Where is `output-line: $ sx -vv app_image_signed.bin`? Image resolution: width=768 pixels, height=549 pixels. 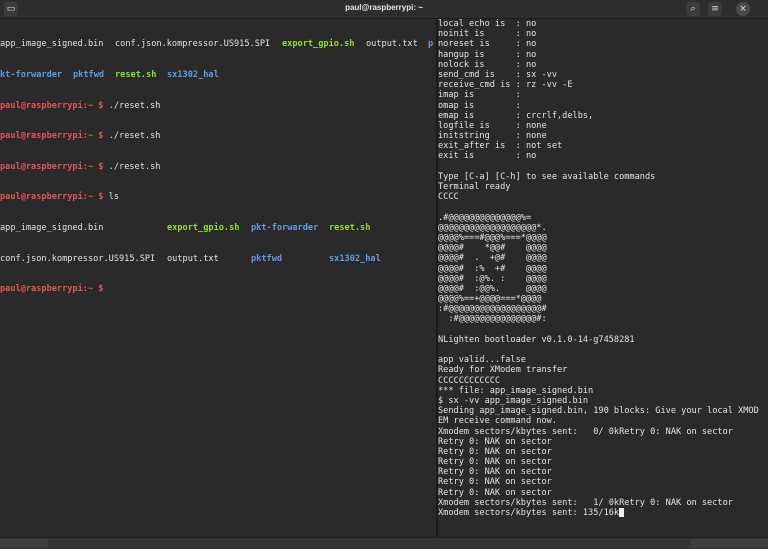
output-line: $ sx -vv app_image_signed.bin is located at coordinates (513, 400).